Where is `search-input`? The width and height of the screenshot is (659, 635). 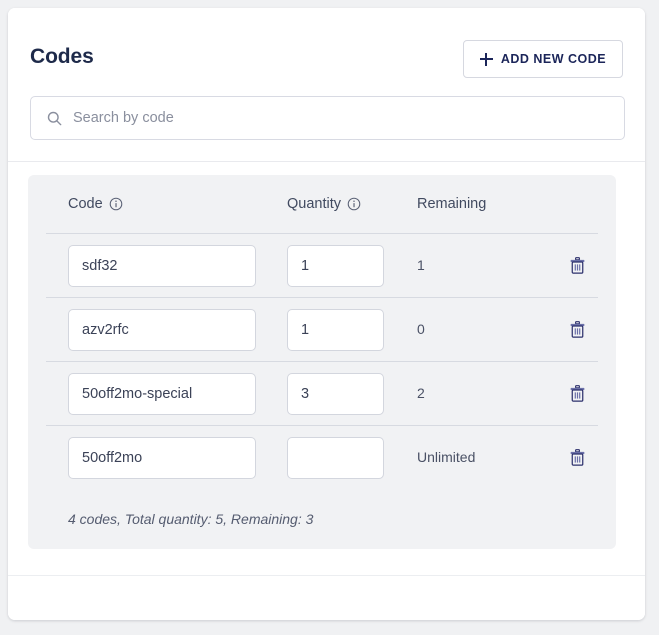
search-input is located at coordinates (348, 118).